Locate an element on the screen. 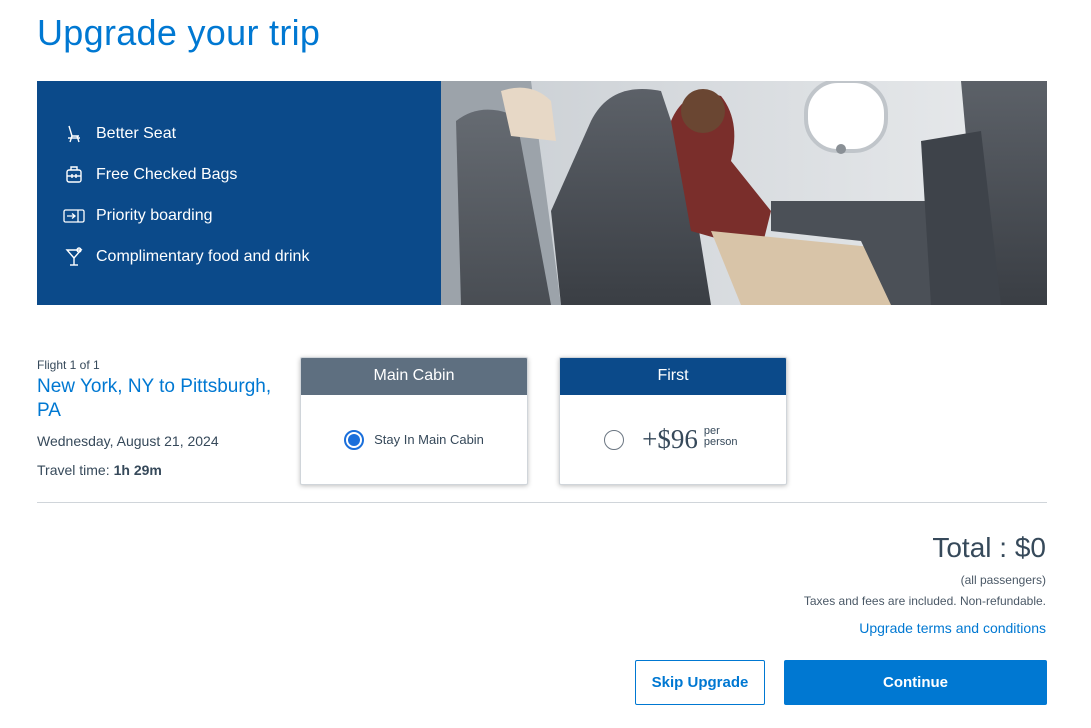 Image resolution: width=1091 pixels, height=728 pixels. benefit-food-drink: Complimentary food and drink is located at coordinates (239, 256).